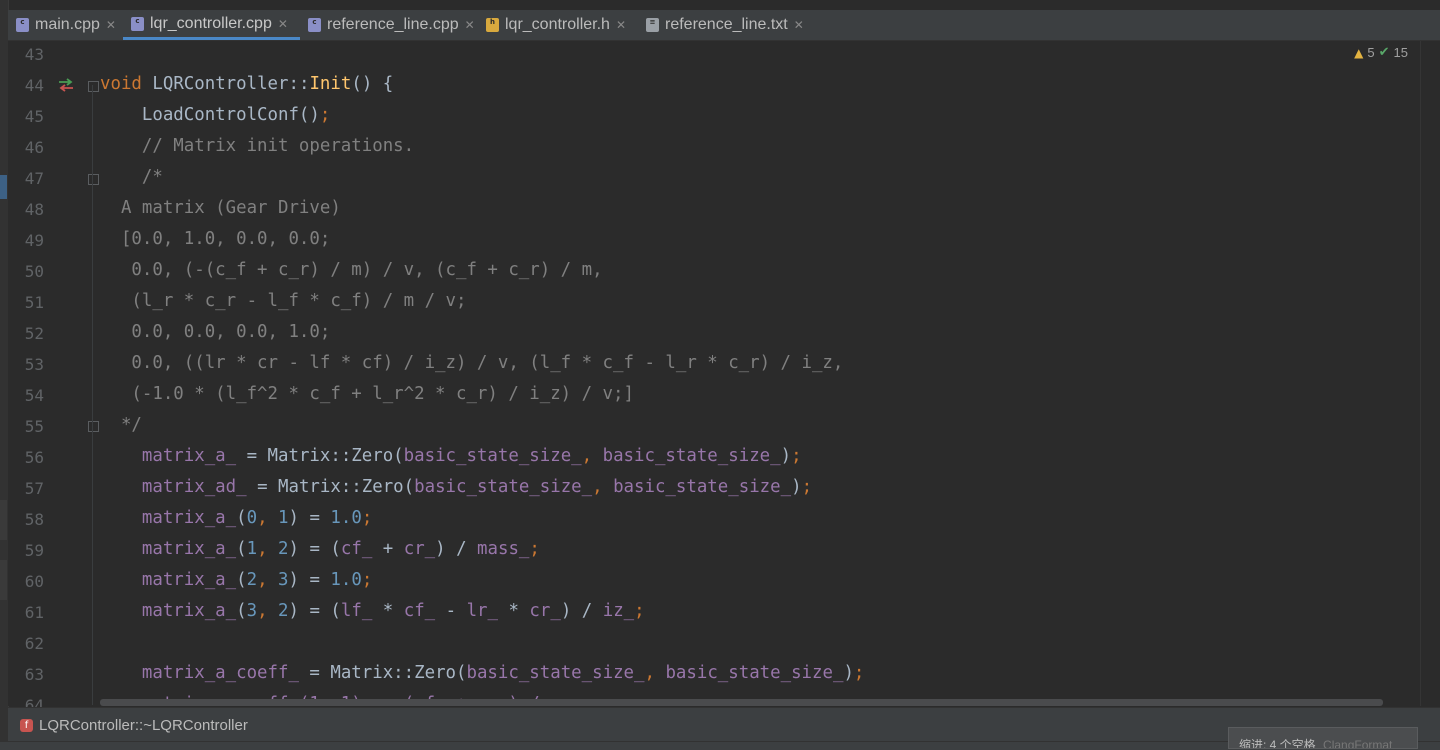 The image size is (1440, 750). Describe the element at coordinates (34, 395) in the screenshot. I see `line-number: 54` at that location.